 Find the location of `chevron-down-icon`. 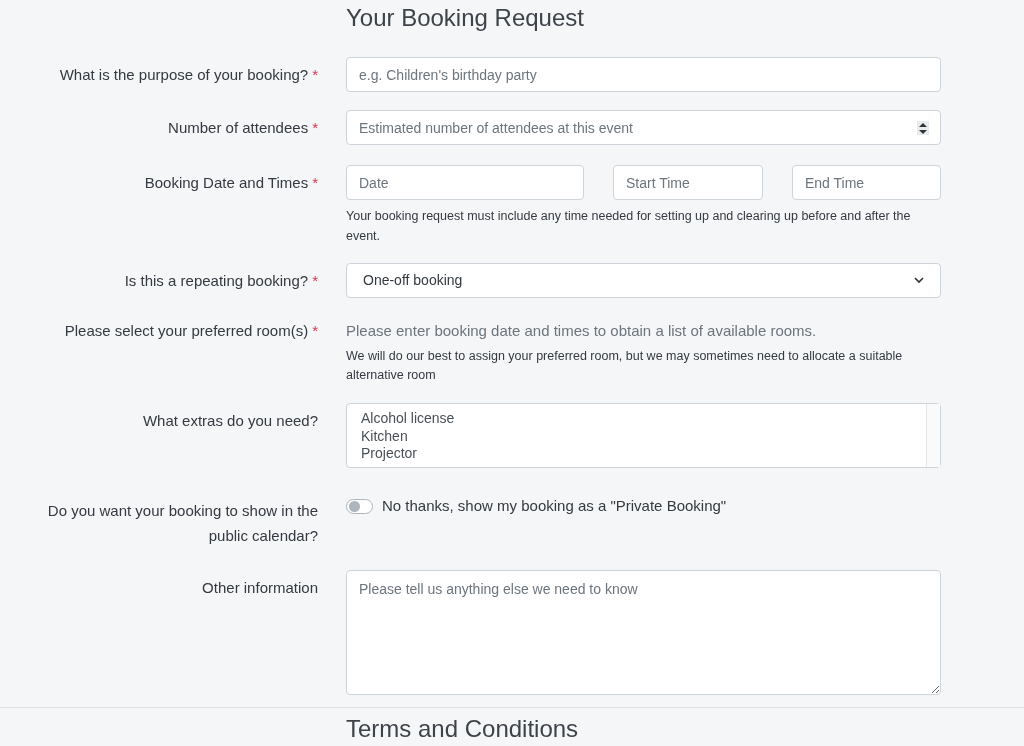

chevron-down-icon is located at coordinates (919, 280).